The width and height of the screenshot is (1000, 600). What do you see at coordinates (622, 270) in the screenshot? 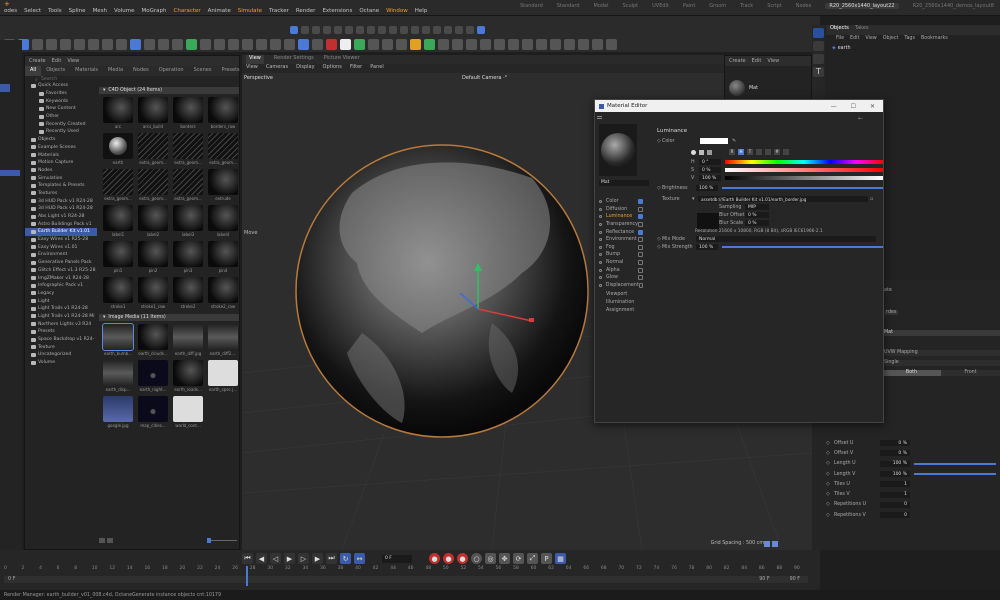
I see `channel-item: Alpha` at bounding box center [622, 270].